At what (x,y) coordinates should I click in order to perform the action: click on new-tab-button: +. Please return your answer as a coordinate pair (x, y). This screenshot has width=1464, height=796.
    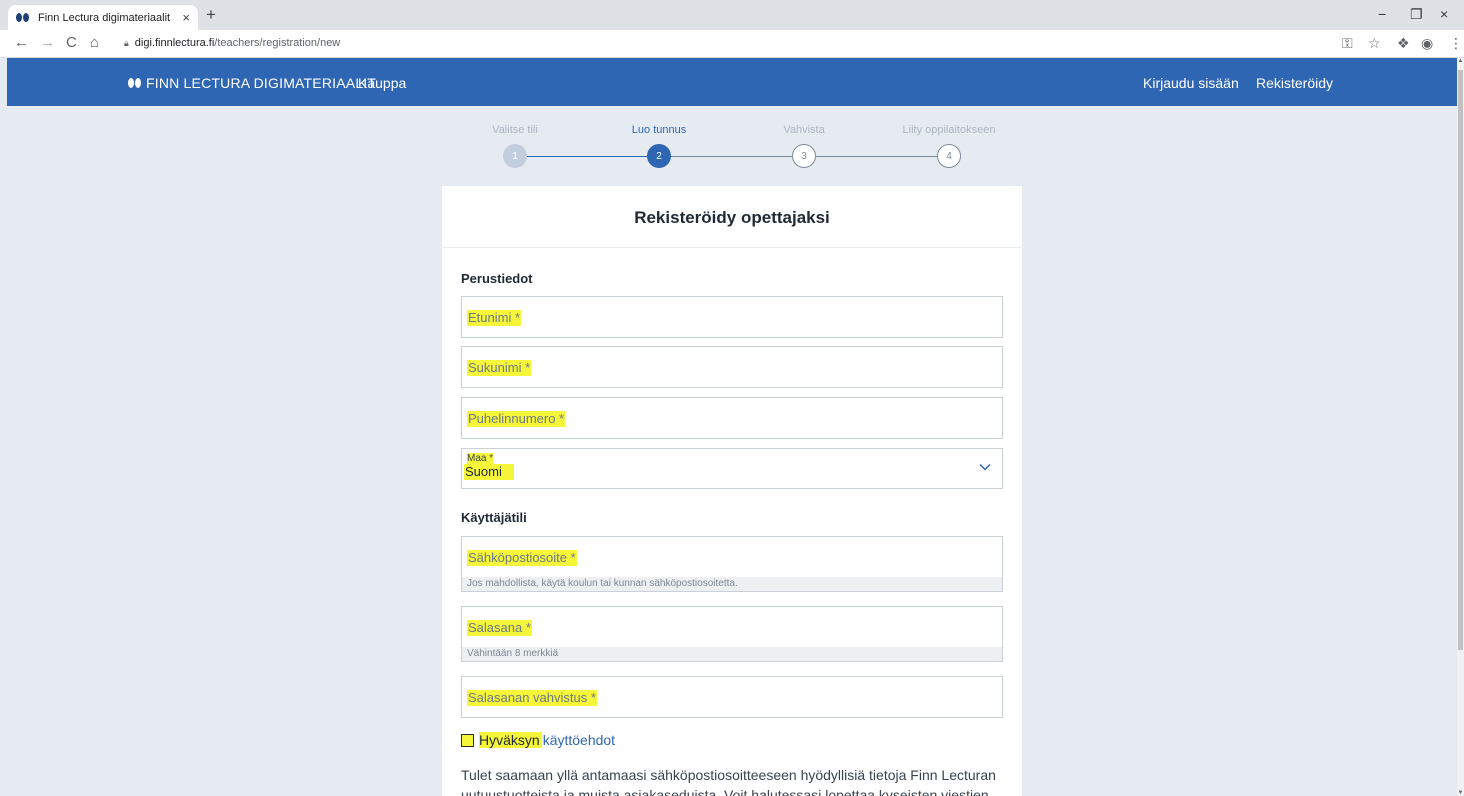
    Looking at the image, I should click on (211, 15).